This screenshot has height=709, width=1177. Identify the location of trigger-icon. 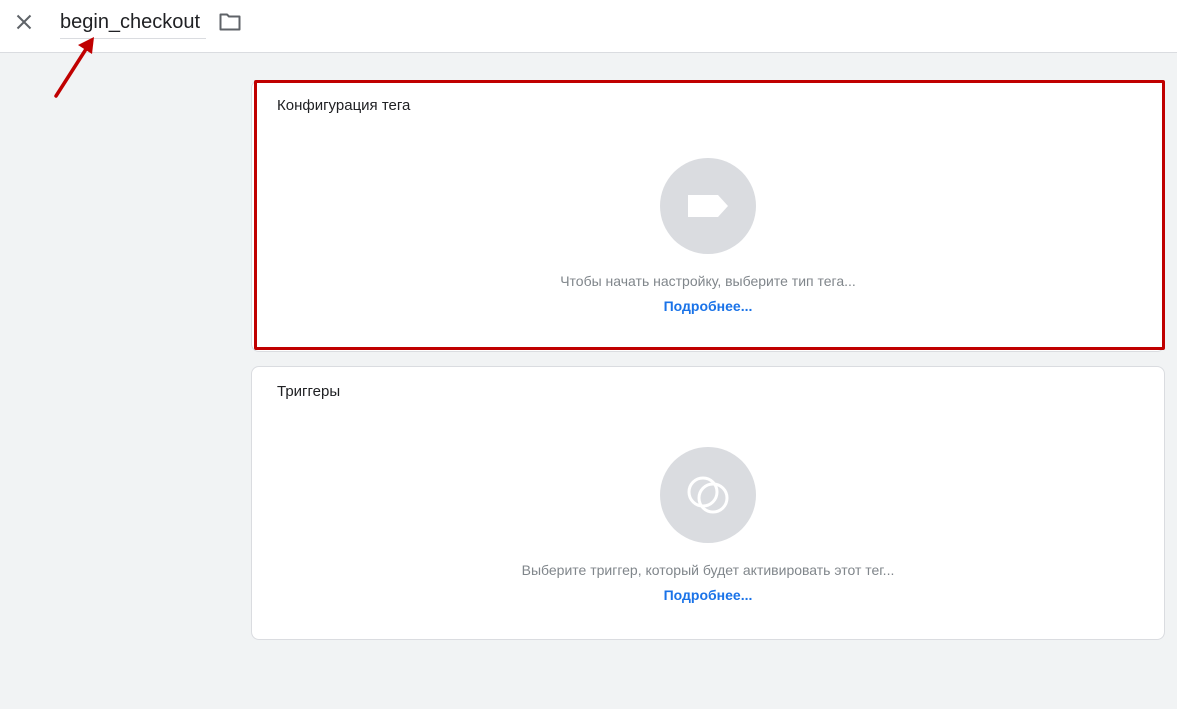
(708, 495).